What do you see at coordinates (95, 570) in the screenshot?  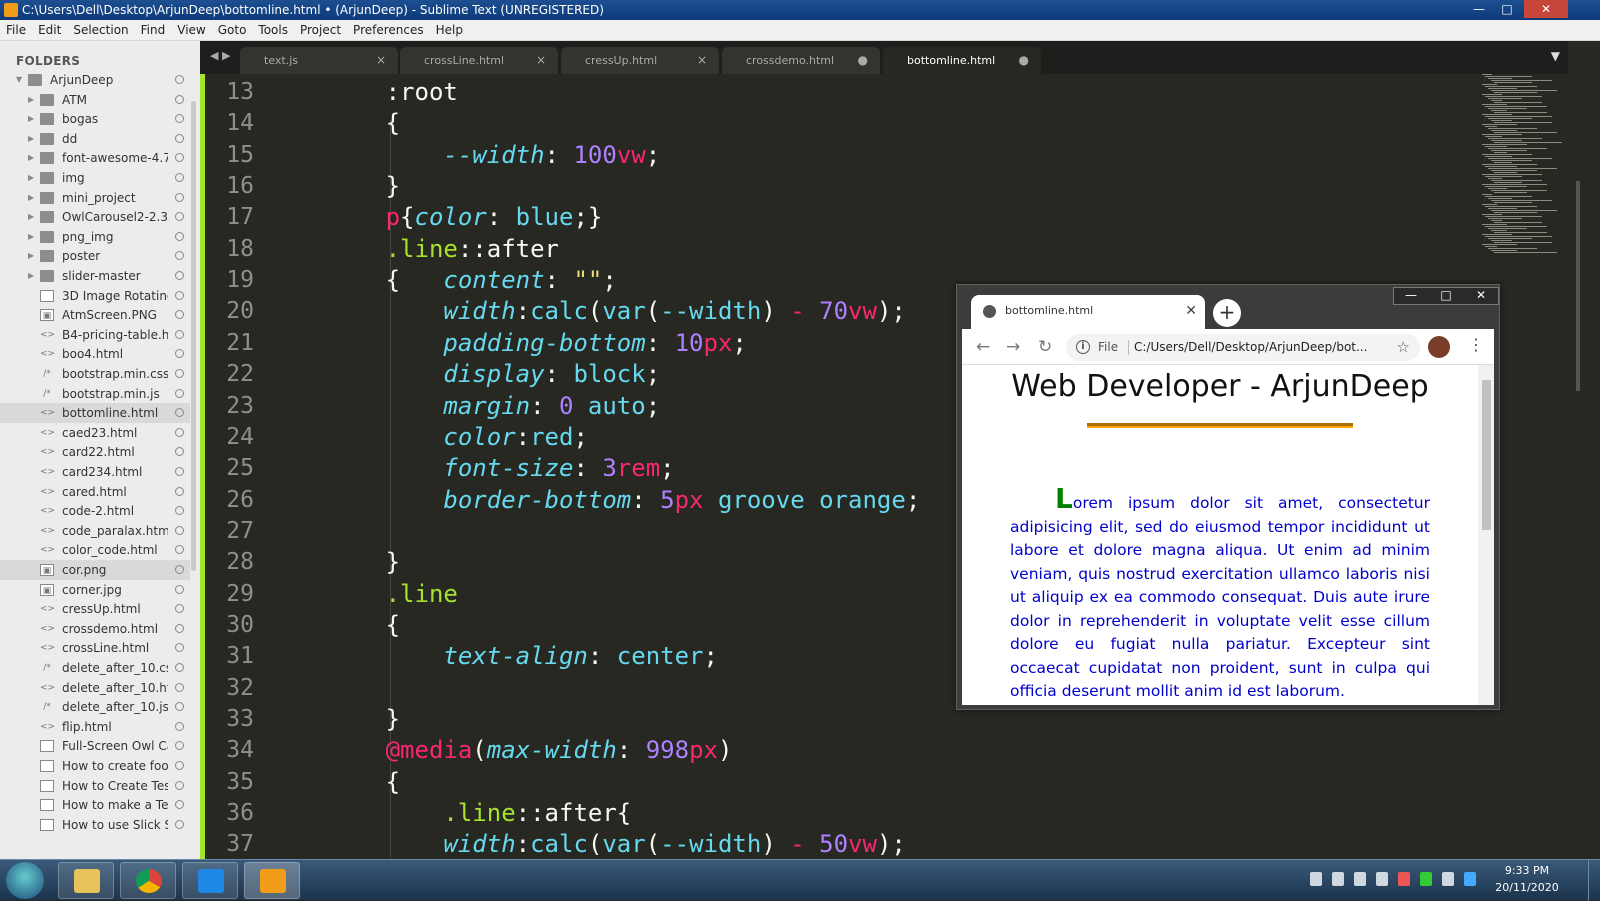 I see `sidebar-file: ▣ cor.png` at bounding box center [95, 570].